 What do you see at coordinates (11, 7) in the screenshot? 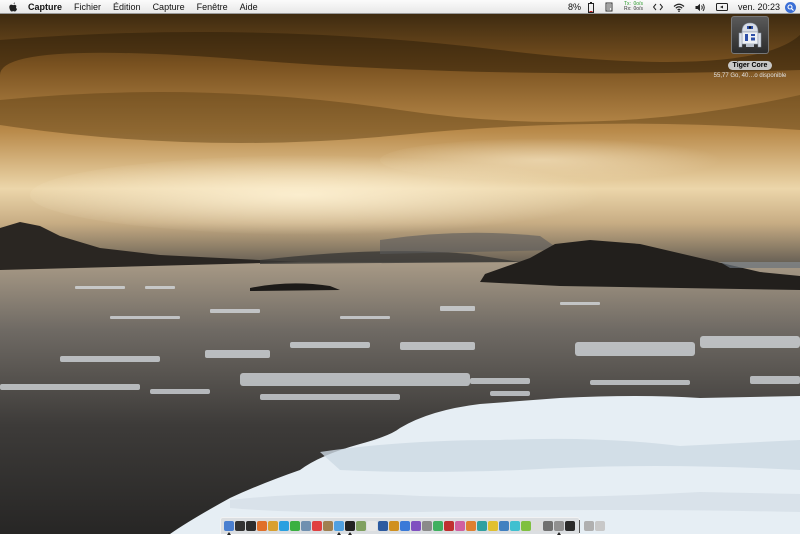
I see `apple-icon` at bounding box center [11, 7].